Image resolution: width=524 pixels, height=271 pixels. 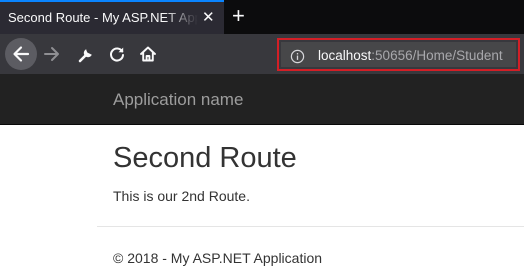 I want to click on footer-text: © 2018 - My ASP.NET Application, so click(x=218, y=258).